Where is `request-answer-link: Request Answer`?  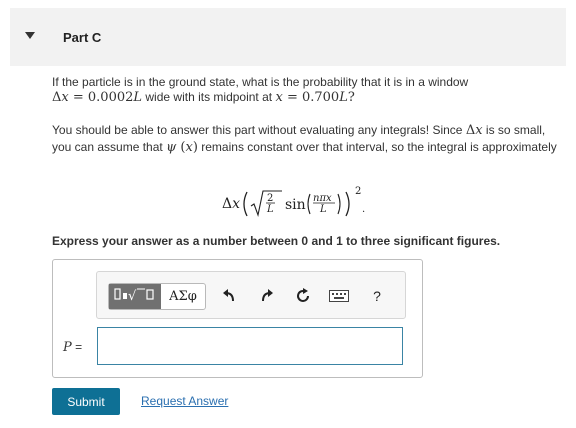
request-answer-link: Request Answer is located at coordinates (184, 401).